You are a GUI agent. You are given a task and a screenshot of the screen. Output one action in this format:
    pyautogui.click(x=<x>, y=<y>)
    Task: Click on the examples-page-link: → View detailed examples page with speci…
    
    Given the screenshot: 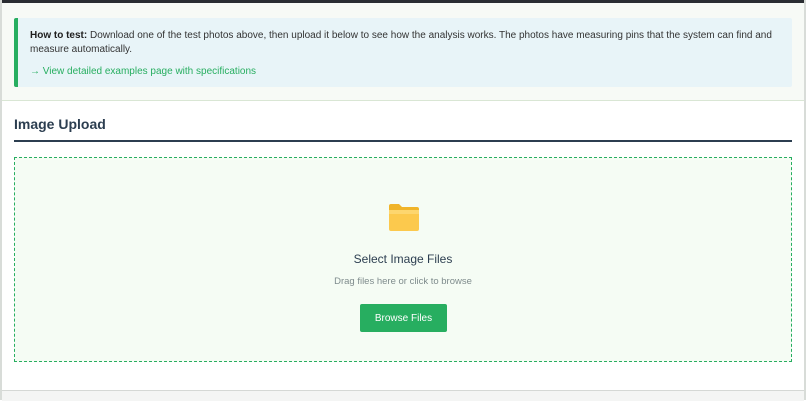 What is the action you would take?
    pyautogui.click(x=143, y=71)
    